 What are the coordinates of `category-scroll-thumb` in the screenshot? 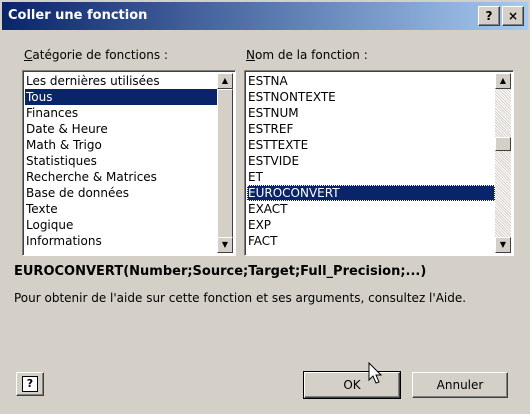 It's located at (225, 164).